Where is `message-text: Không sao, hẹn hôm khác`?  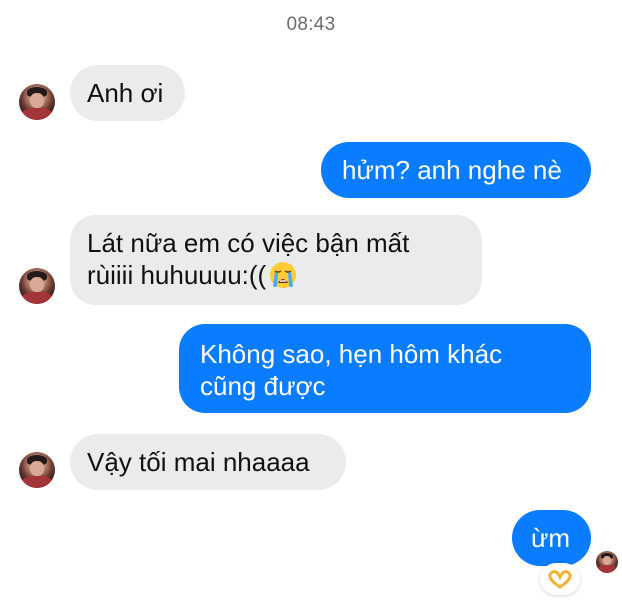
message-text: Không sao, hẹn hôm khác is located at coordinates (351, 354).